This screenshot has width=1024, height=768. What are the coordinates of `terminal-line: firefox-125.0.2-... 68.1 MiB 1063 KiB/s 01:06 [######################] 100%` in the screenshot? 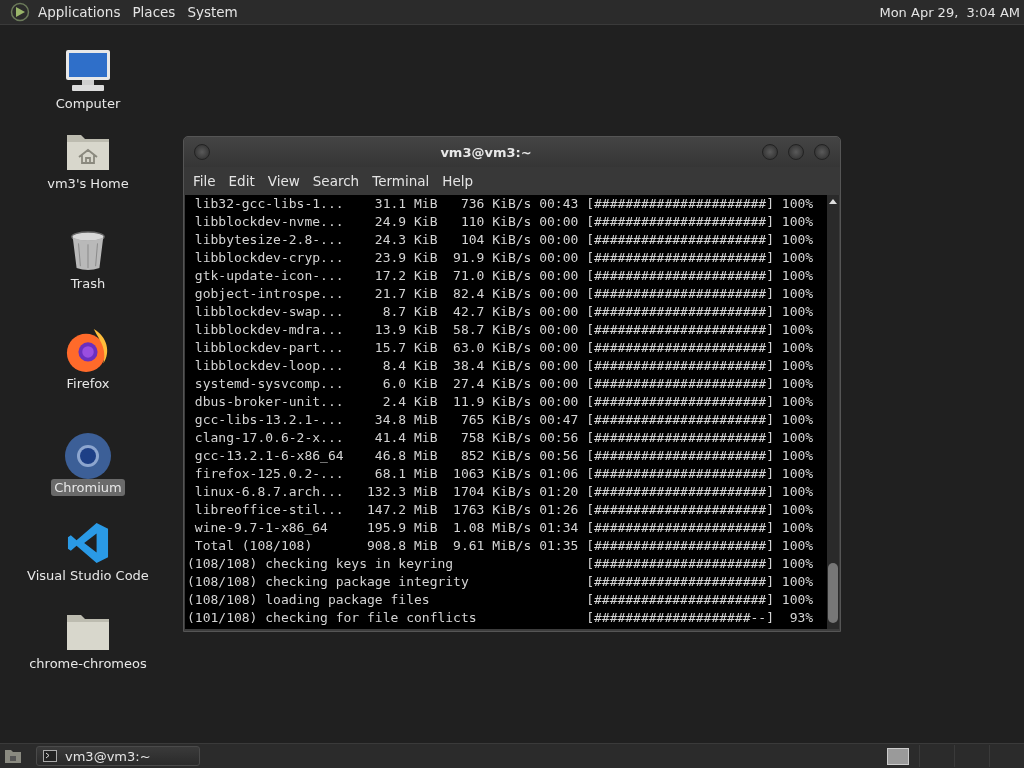 It's located at (504, 474).